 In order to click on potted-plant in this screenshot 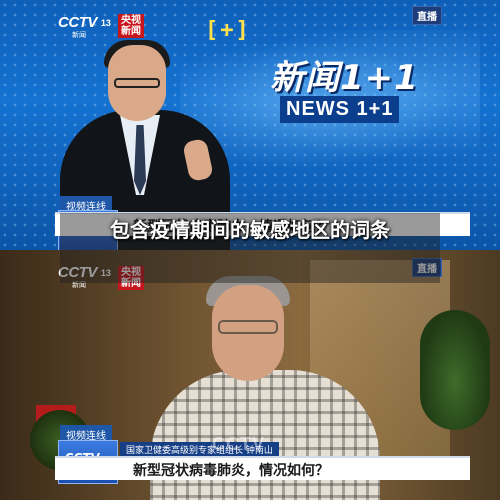, I will do `click(455, 370)`.